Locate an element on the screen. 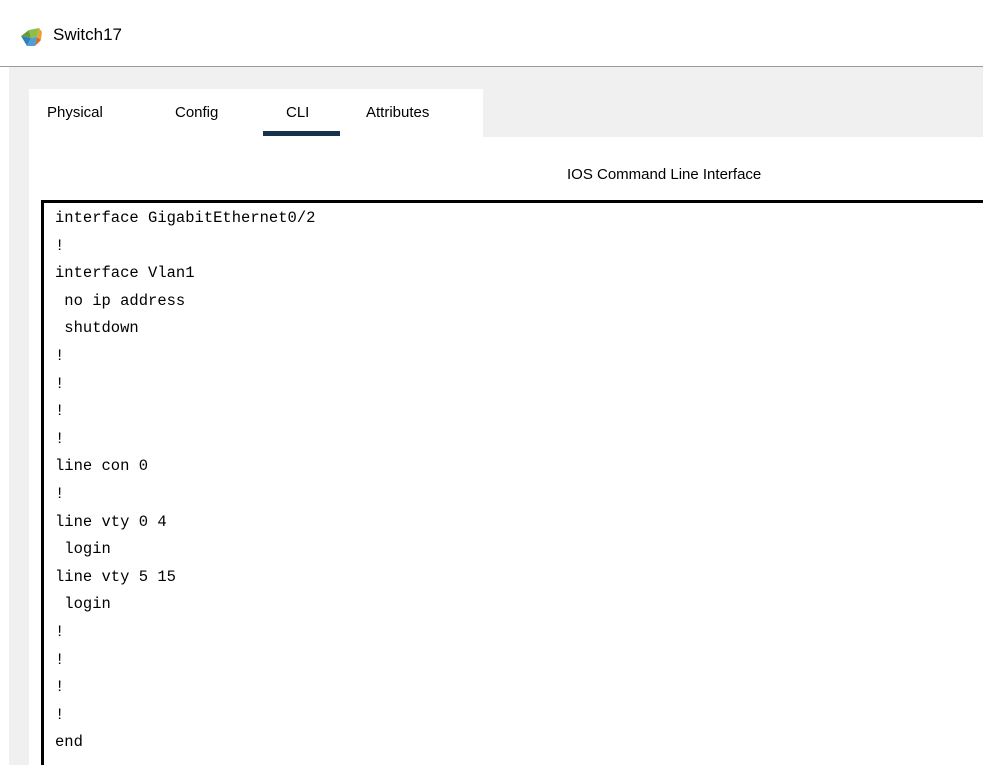 Image resolution: width=983 pixels, height=765 pixels. tab-physical: Physical is located at coordinates (75, 113).